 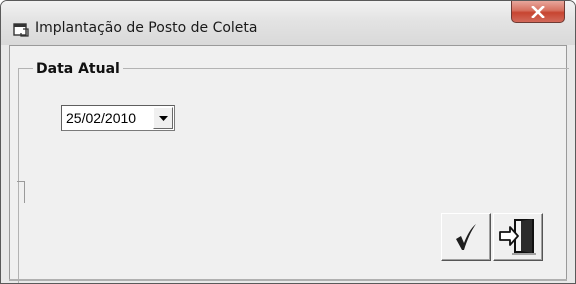 I want to click on date-dropdown-button, so click(x=163, y=118).